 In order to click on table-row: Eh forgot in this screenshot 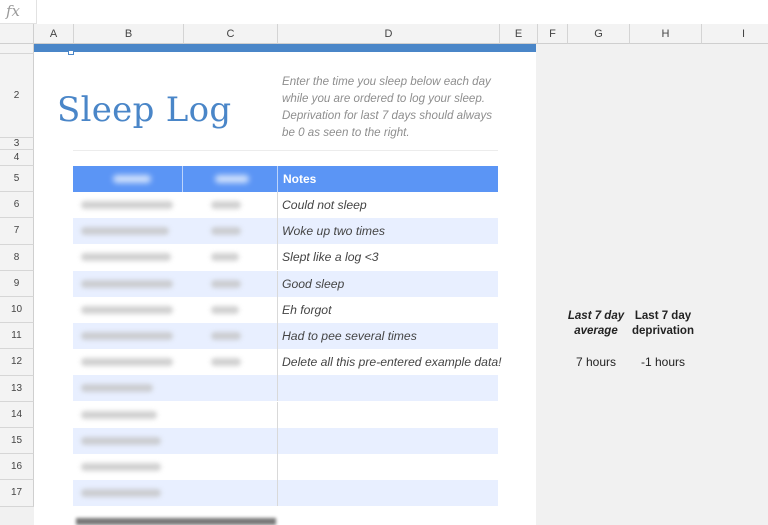, I will do `click(285, 309)`.